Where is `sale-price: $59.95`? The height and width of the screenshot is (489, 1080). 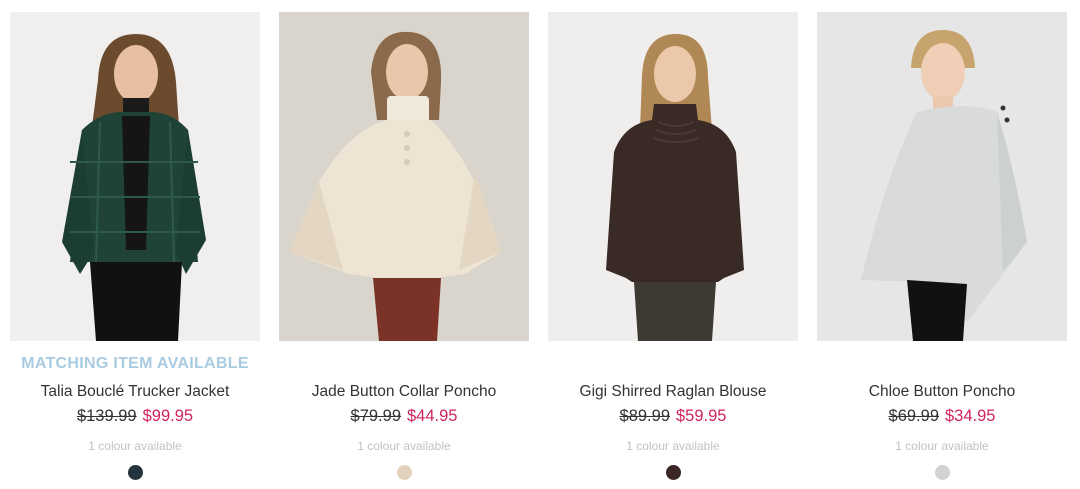
sale-price: $59.95 is located at coordinates (701, 416).